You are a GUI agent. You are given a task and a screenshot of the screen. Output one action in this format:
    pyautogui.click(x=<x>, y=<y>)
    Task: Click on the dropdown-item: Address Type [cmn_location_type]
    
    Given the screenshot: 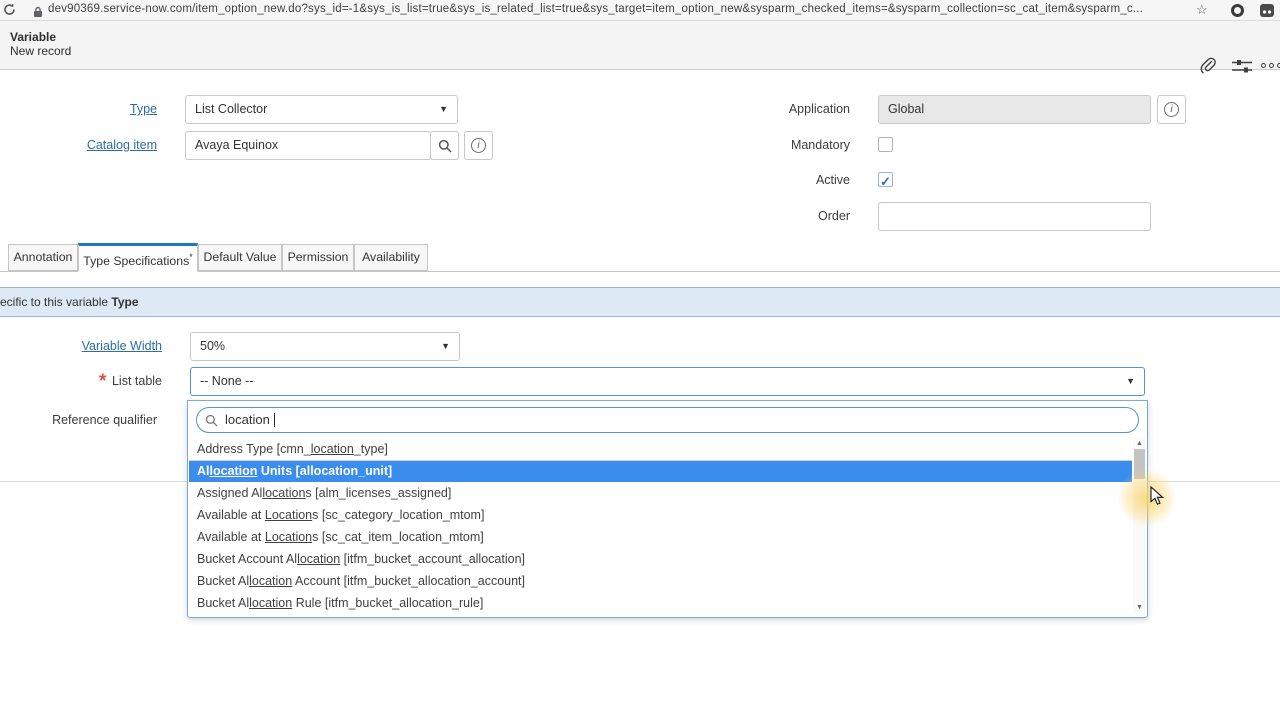 What is the action you would take?
    pyautogui.click(x=660, y=449)
    